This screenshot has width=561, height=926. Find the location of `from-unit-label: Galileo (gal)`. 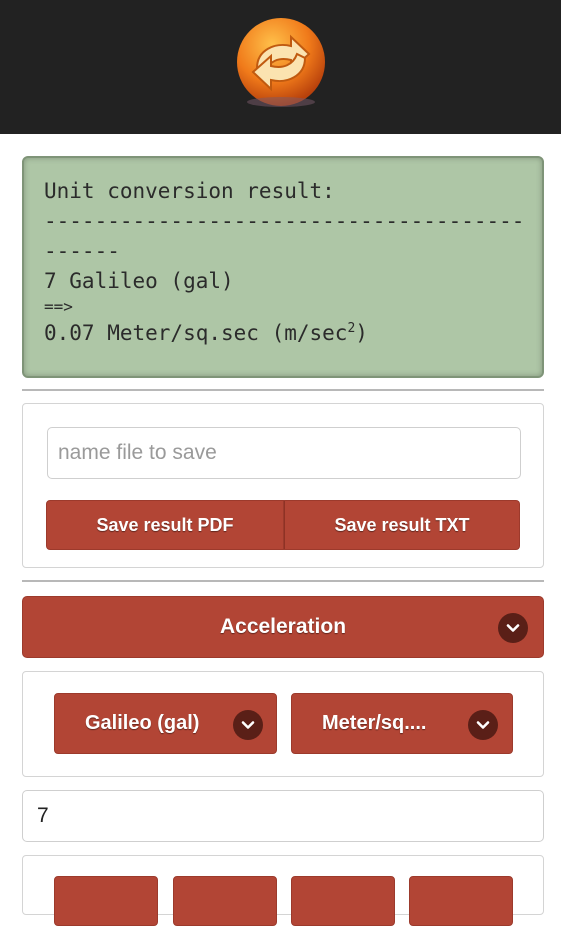

from-unit-label: Galileo (gal) is located at coordinates (142, 723).